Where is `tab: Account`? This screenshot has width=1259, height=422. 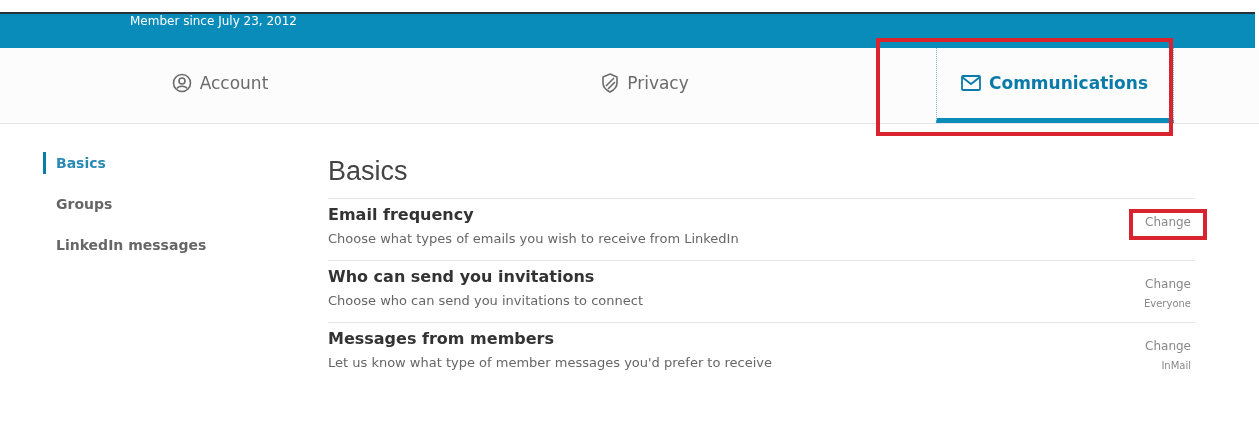
tab: Account is located at coordinates (220, 85).